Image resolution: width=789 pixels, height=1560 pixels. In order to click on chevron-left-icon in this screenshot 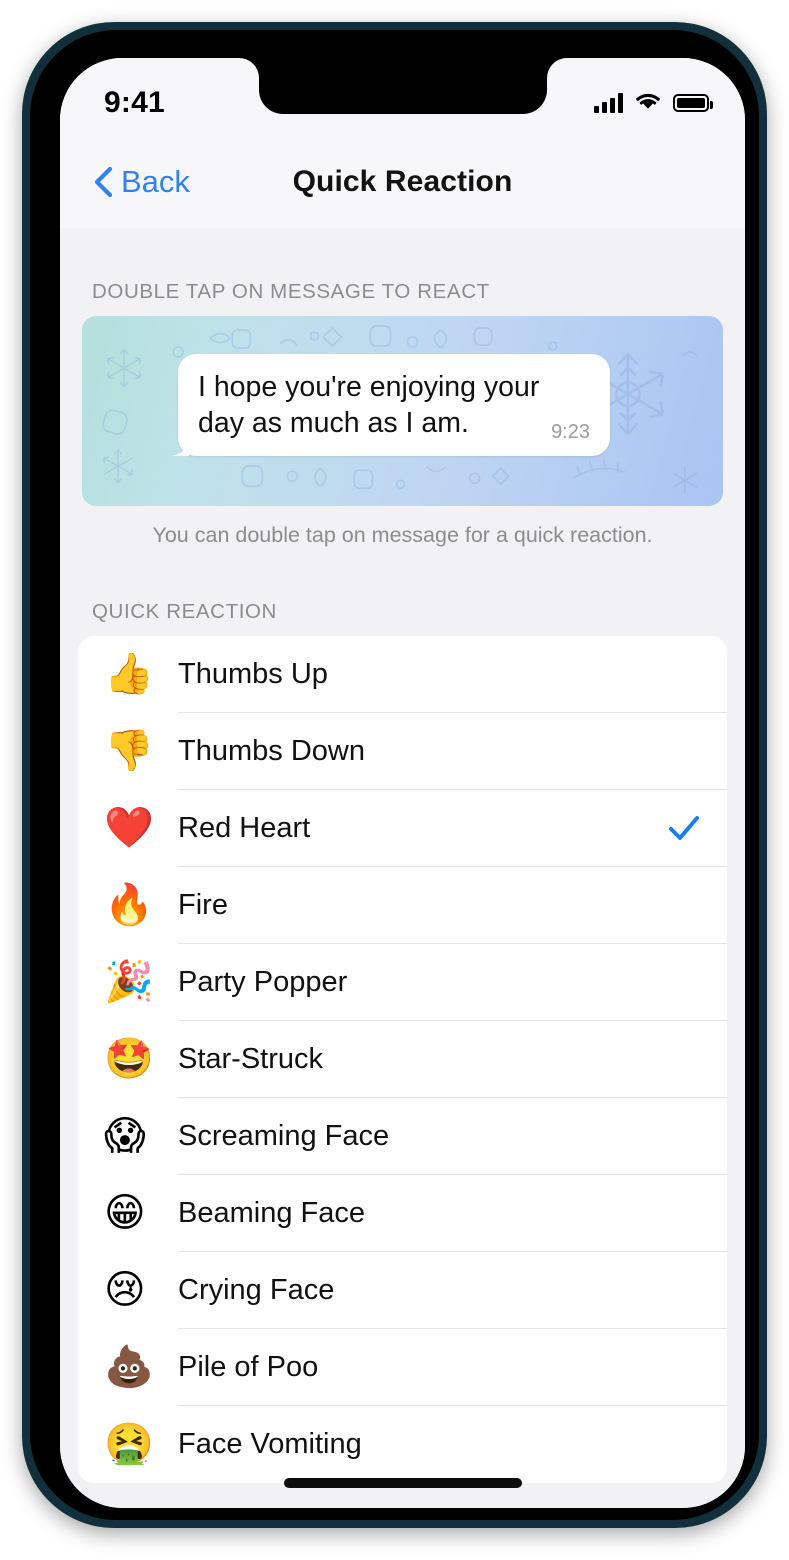, I will do `click(103, 182)`.